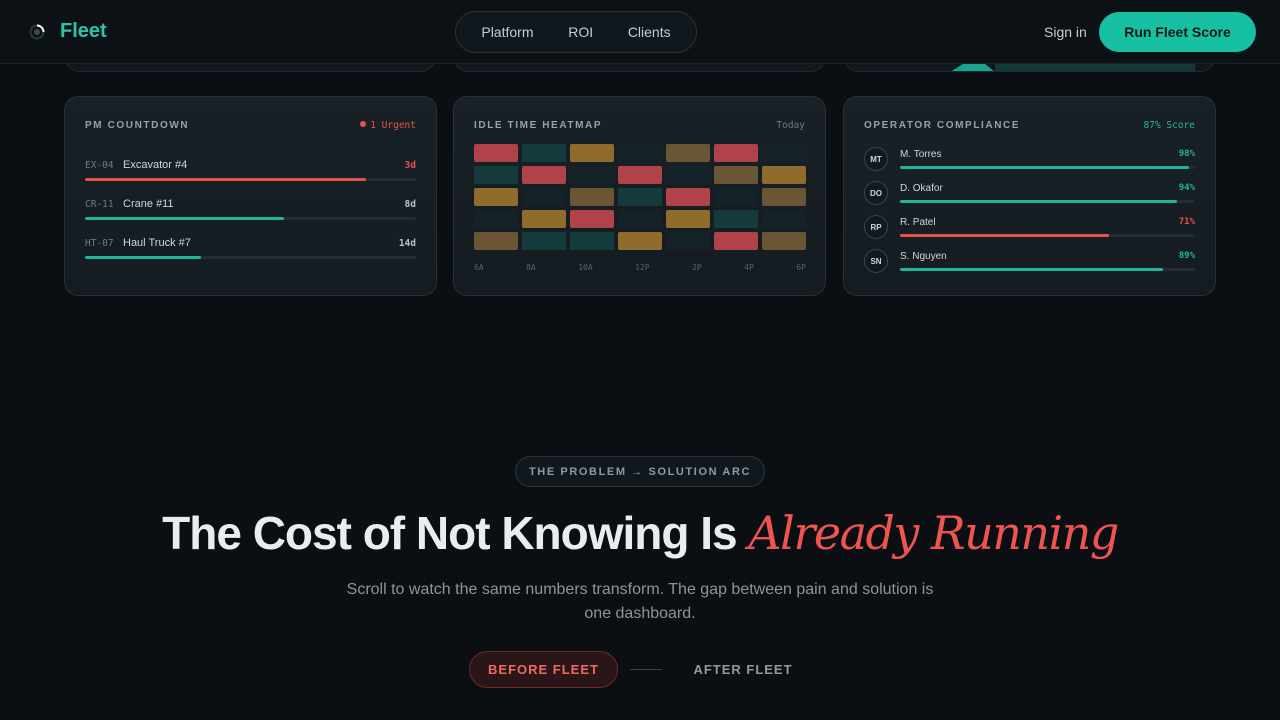 This screenshot has height=720, width=1280. Describe the element at coordinates (99, 165) in the screenshot. I see `equipment-code: EX-04` at that location.